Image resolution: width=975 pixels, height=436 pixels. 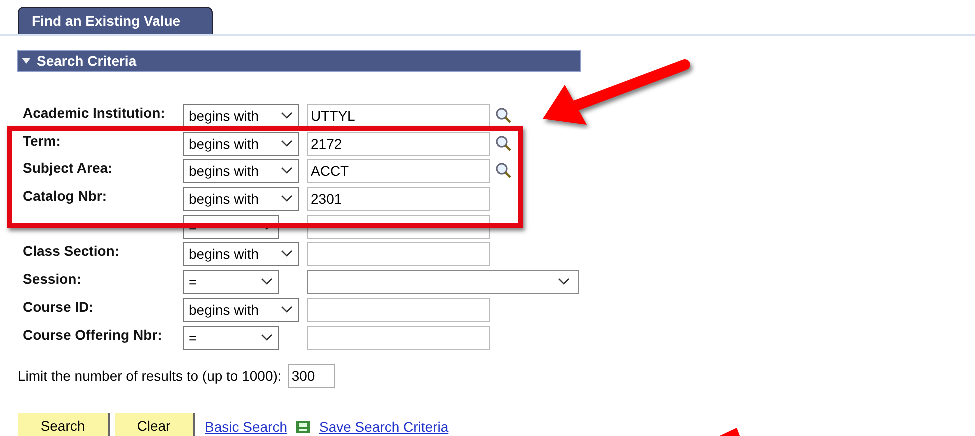 What do you see at coordinates (299, 61) in the screenshot?
I see `section-header: Search Criteria` at bounding box center [299, 61].